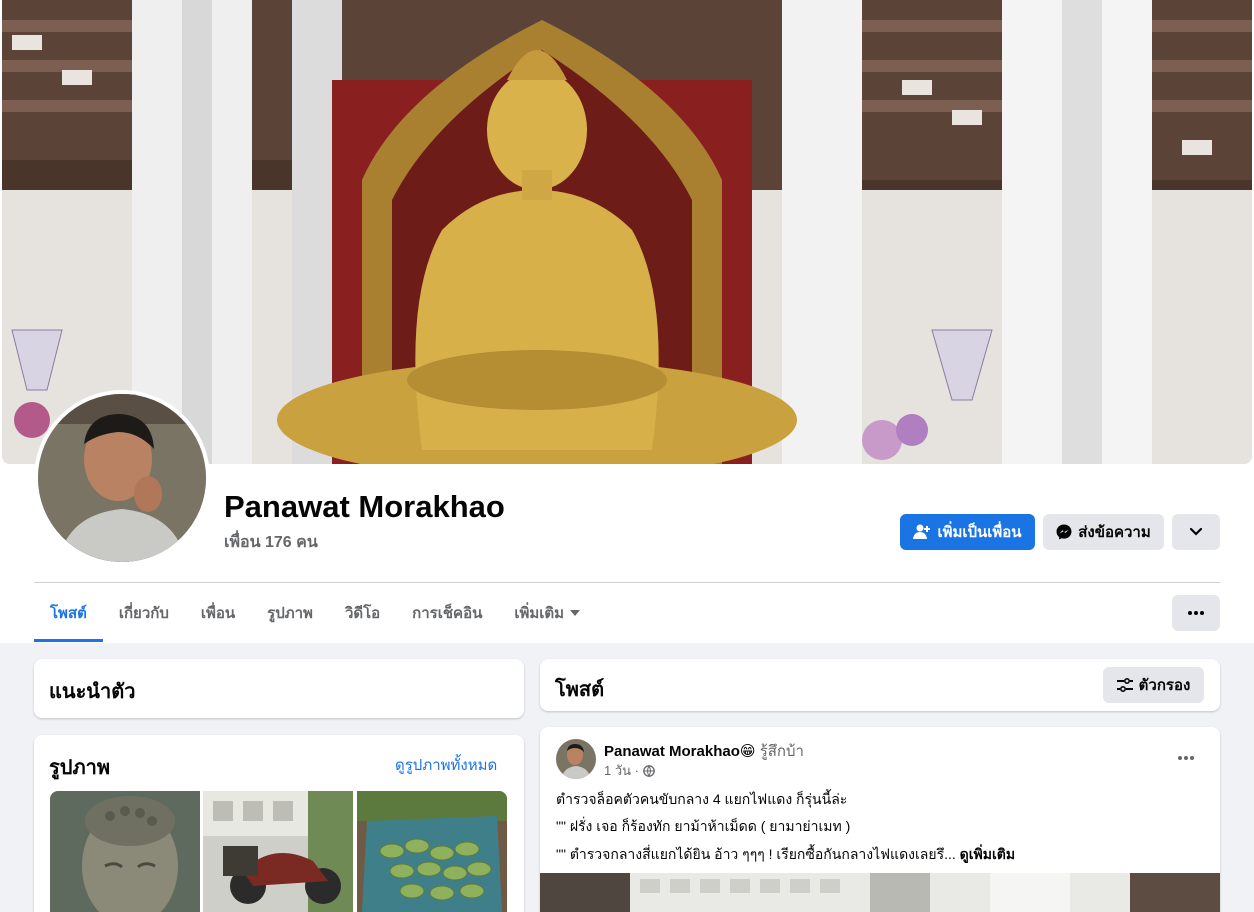 The height and width of the screenshot is (912, 1254). I want to click on tab-label: วิดีโอ, so click(362, 613).